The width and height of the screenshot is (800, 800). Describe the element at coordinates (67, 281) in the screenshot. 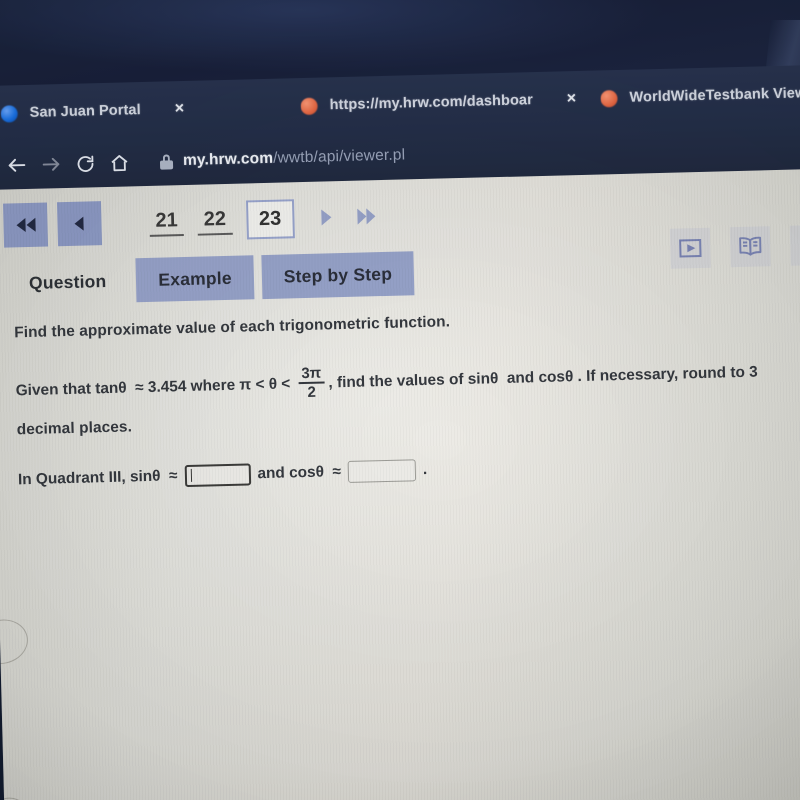

I see `tab-question: Question` at that location.